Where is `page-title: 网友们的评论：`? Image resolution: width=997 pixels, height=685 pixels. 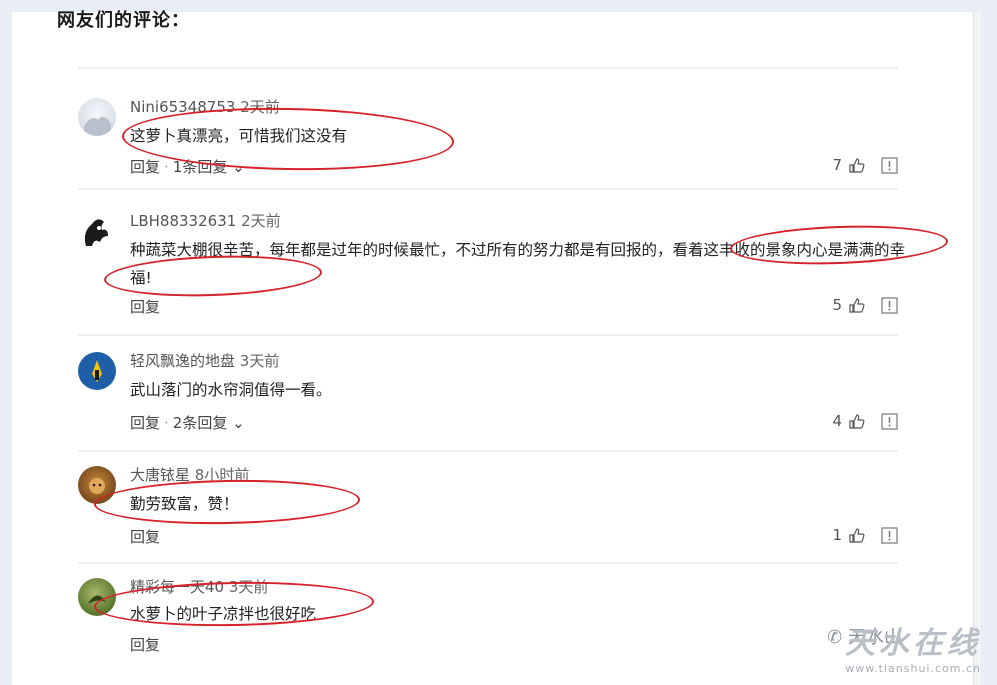 page-title: 网友们的评论： is located at coordinates (123, 20).